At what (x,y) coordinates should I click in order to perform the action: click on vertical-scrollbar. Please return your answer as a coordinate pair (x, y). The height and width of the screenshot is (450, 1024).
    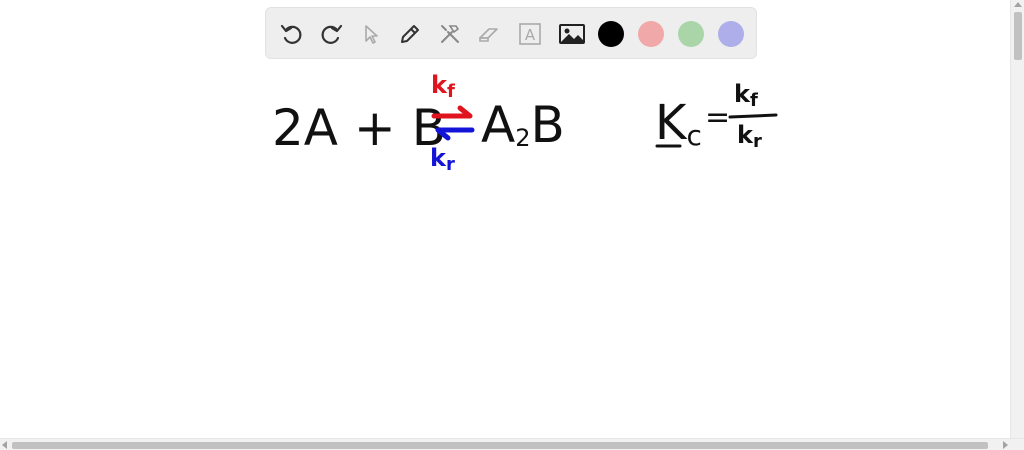
    Looking at the image, I should click on (1017, 219).